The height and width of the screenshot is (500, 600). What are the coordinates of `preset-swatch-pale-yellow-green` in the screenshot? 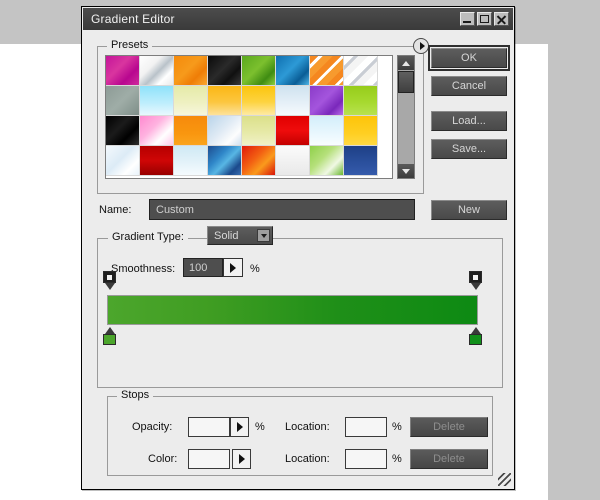 It's located at (191, 101).